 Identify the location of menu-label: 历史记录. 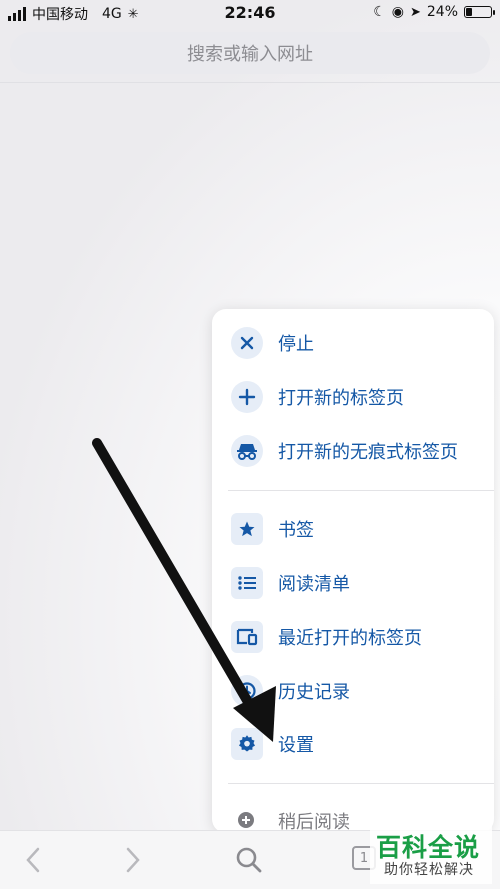
(314, 692).